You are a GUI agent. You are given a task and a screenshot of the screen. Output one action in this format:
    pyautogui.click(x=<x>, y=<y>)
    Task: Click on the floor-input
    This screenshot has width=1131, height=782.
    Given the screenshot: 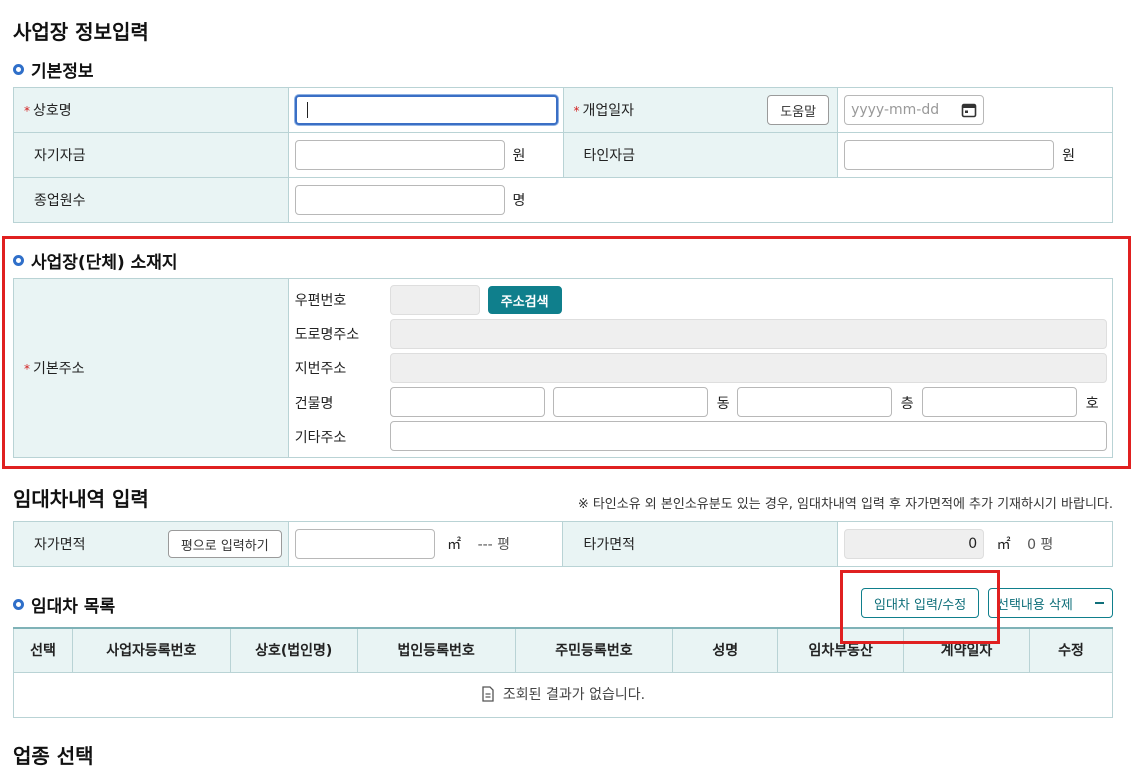 What is the action you would take?
    pyautogui.click(x=814, y=402)
    